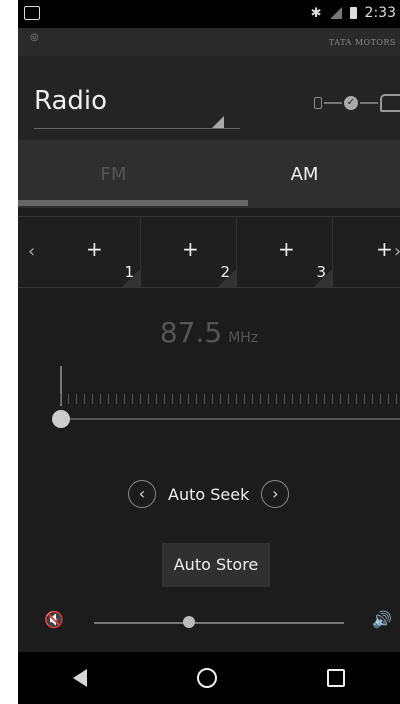 This screenshot has width=400, height=704. What do you see at coordinates (113, 174) in the screenshot?
I see `tab-fm: FM` at bounding box center [113, 174].